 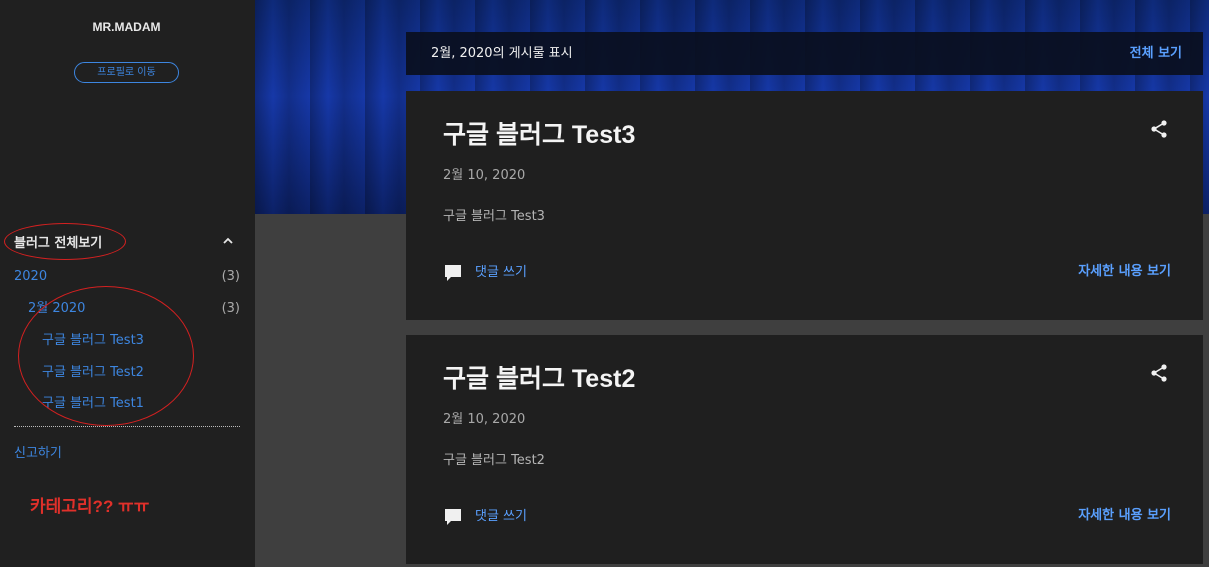 What do you see at coordinates (494, 216) in the screenshot?
I see `post-snippet: 구글 블러그 Test3` at bounding box center [494, 216].